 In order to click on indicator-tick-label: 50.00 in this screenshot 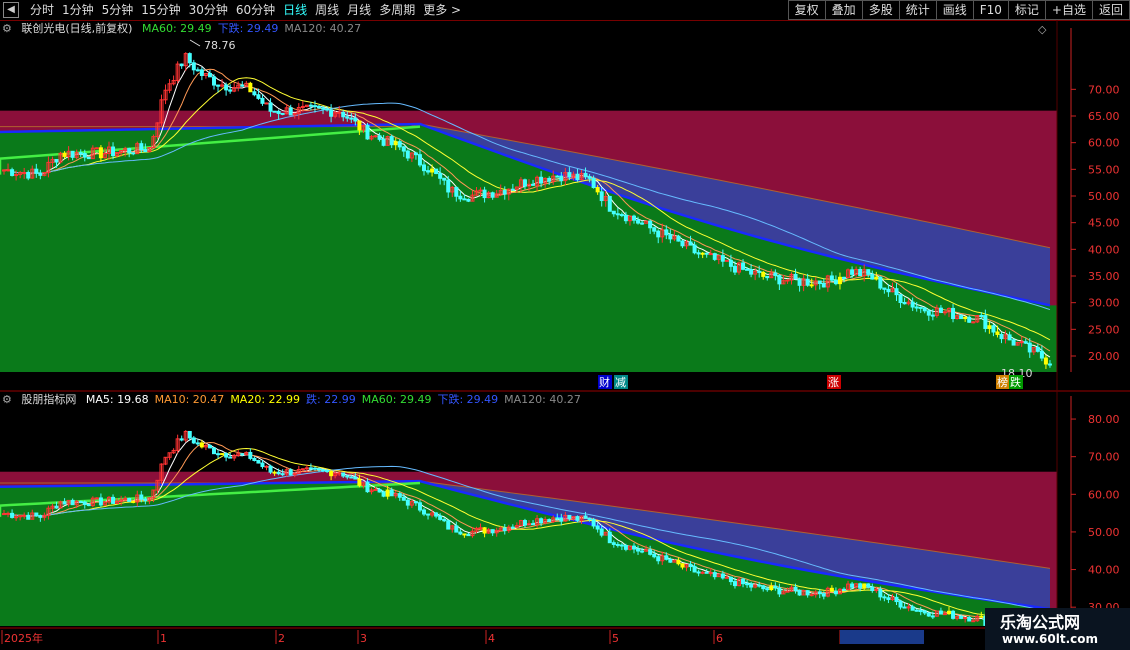, I will do `click(1104, 532)`.